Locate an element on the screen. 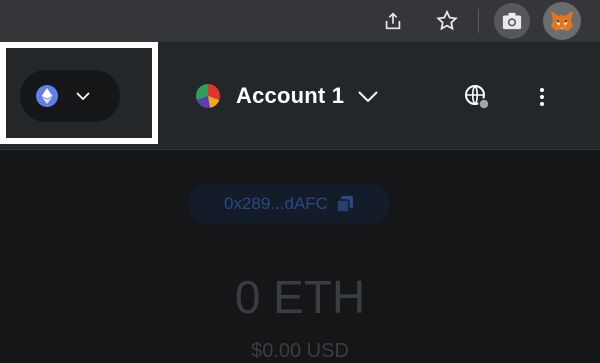 The width and height of the screenshot is (600, 363). fiat-balance: $0.00 USD is located at coordinates (300, 351).